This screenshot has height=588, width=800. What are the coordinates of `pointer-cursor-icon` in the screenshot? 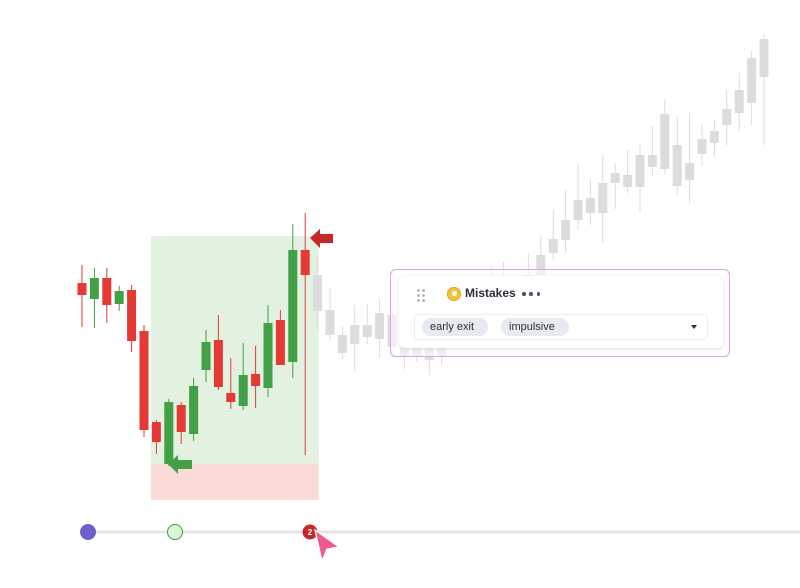 It's located at (327, 545).